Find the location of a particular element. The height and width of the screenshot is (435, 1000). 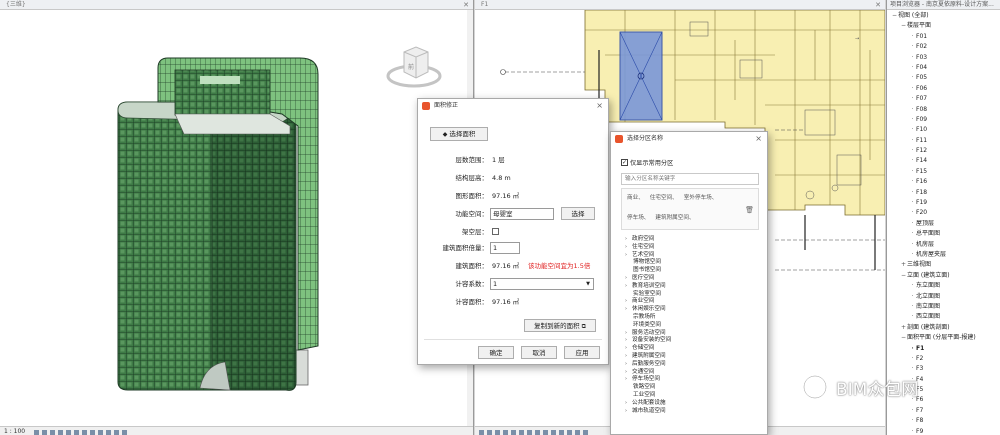

browser-item: · F10 is located at coordinates (943, 130).